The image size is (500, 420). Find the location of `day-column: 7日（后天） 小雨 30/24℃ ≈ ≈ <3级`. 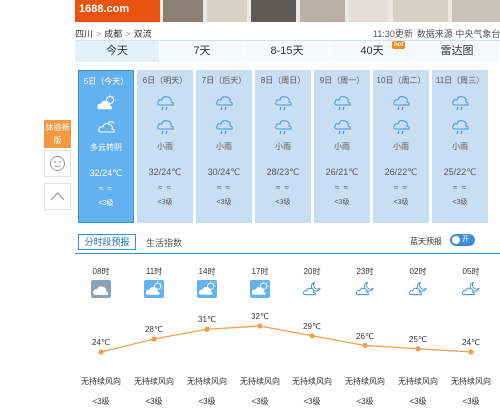

day-column: 7日（后天） 小雨 30/24℃ ≈ ≈ <3级 is located at coordinates (224, 146).